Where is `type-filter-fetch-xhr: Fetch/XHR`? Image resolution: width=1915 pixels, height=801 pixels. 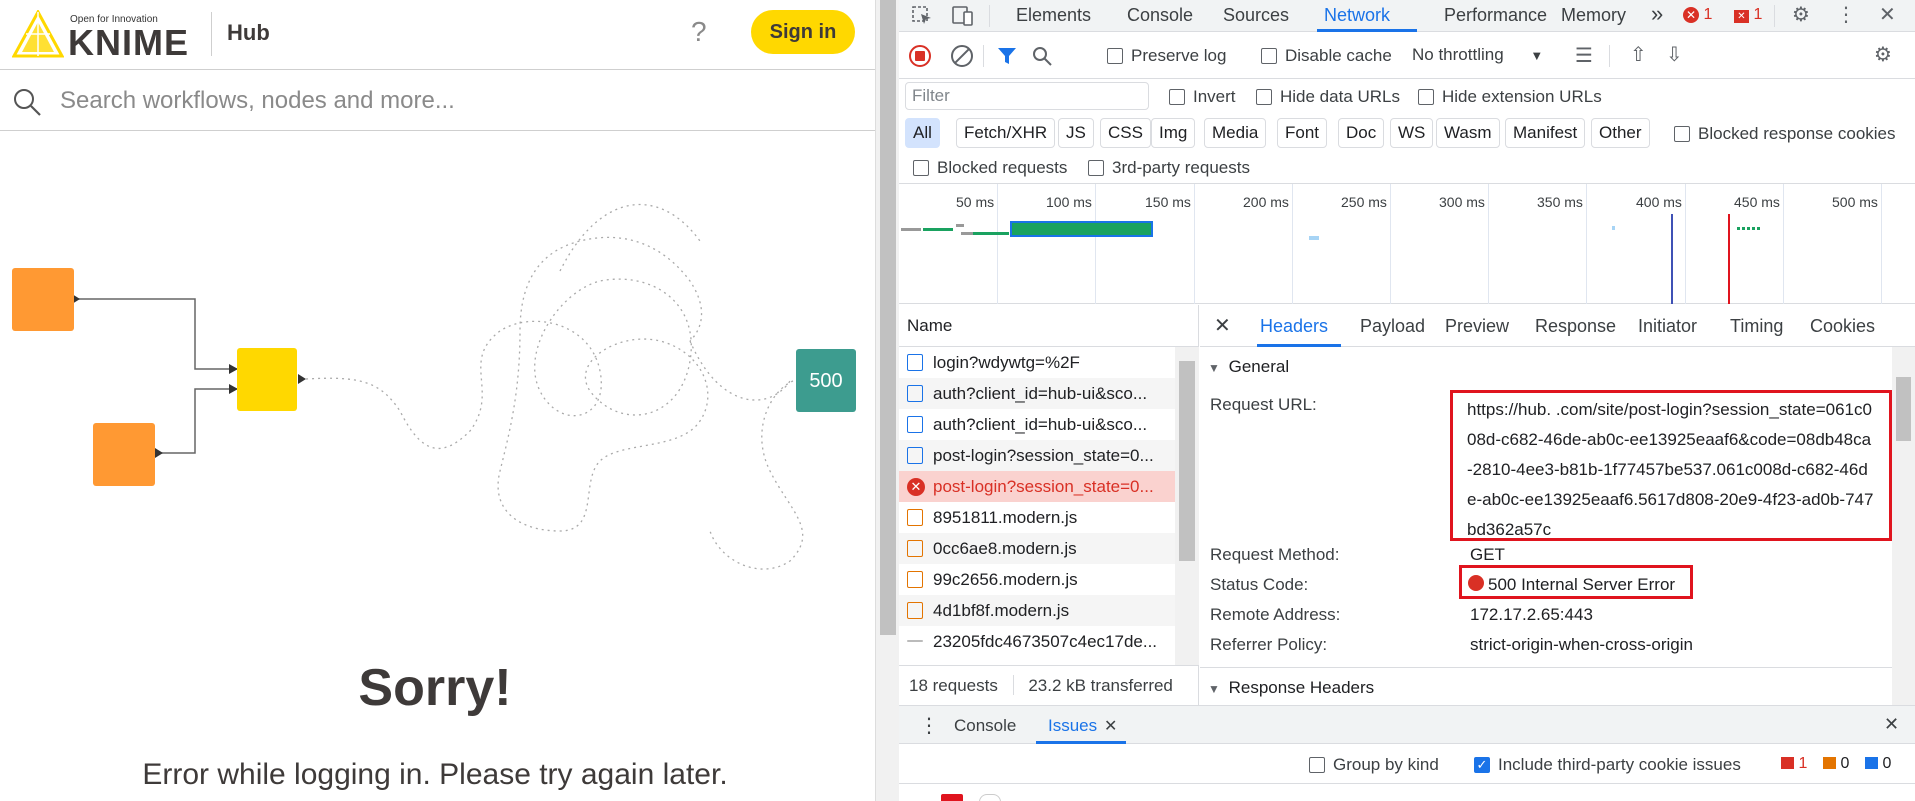 type-filter-fetch-xhr: Fetch/XHR is located at coordinates (1006, 133).